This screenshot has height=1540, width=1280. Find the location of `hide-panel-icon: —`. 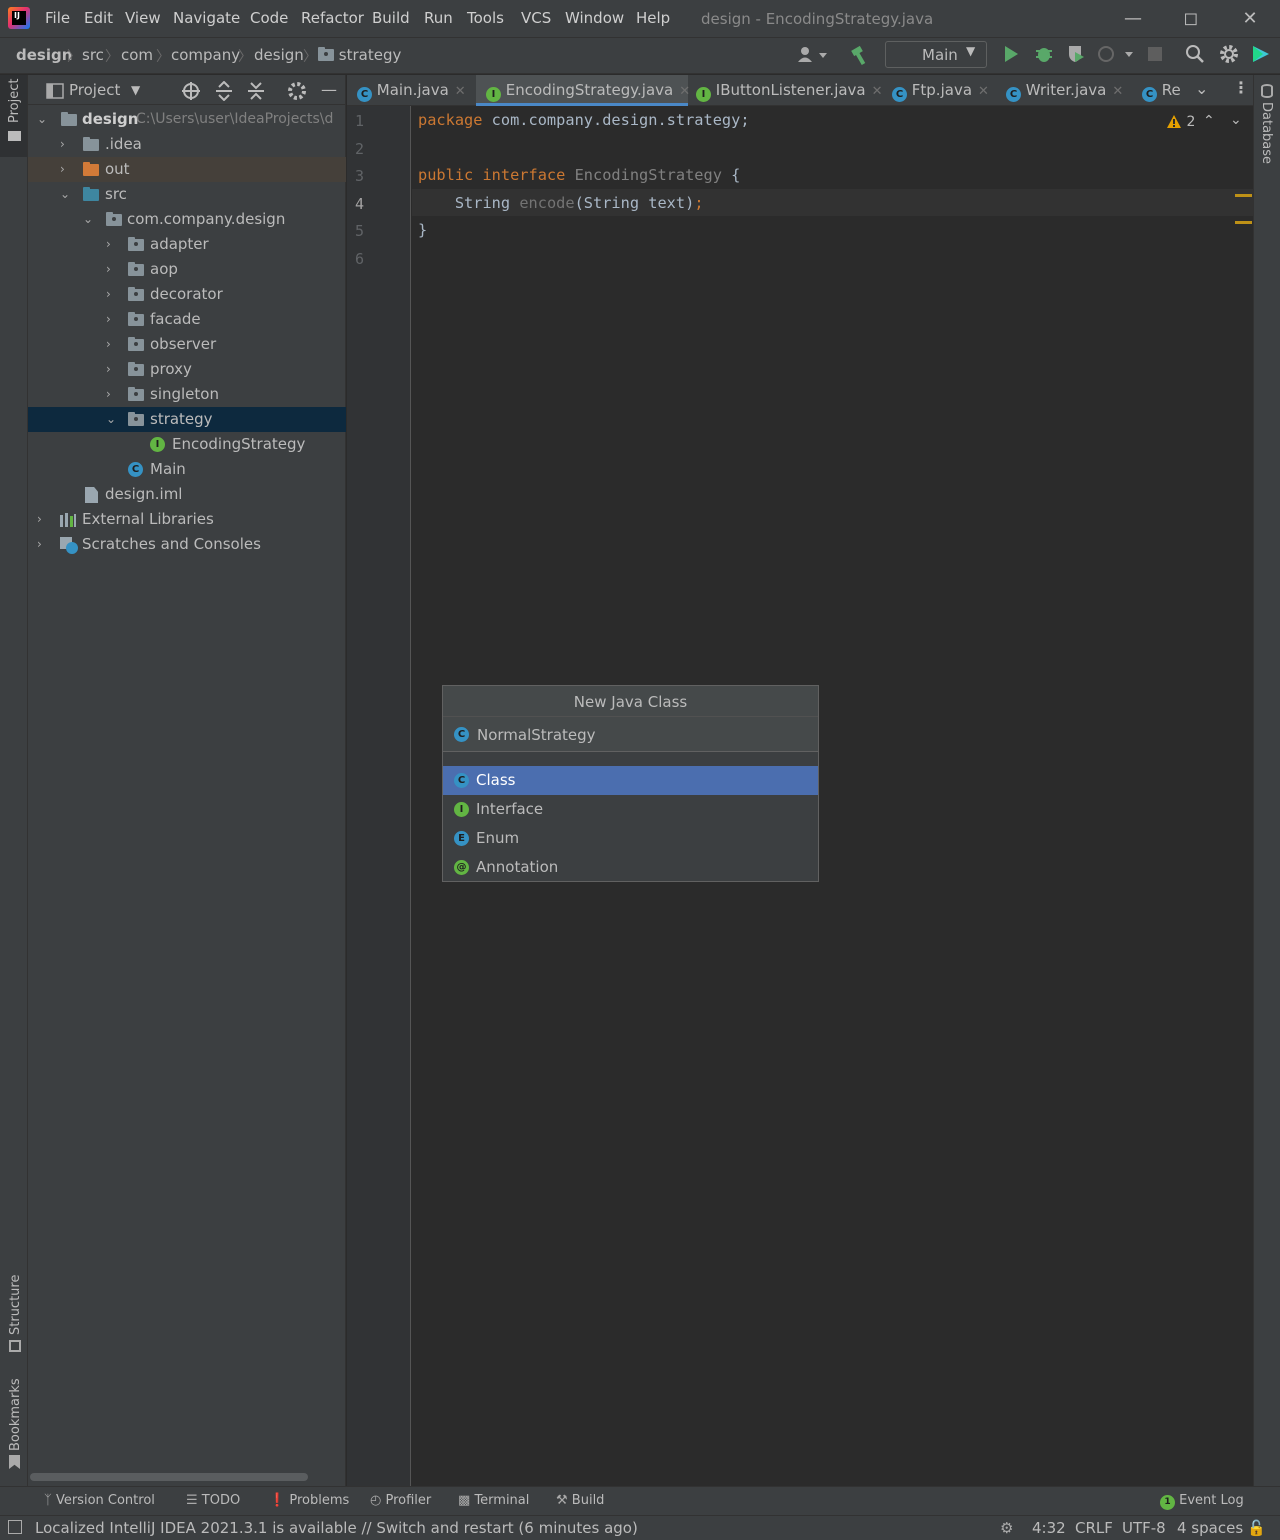

hide-panel-icon: — is located at coordinates (329, 89).